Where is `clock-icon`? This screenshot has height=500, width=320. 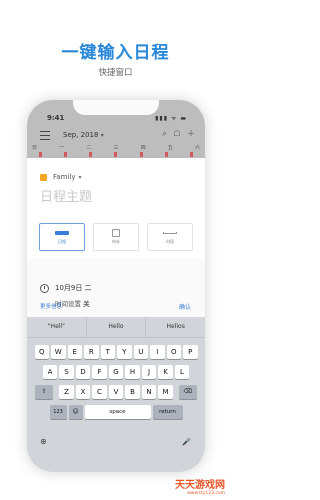
clock-icon is located at coordinates (44, 288).